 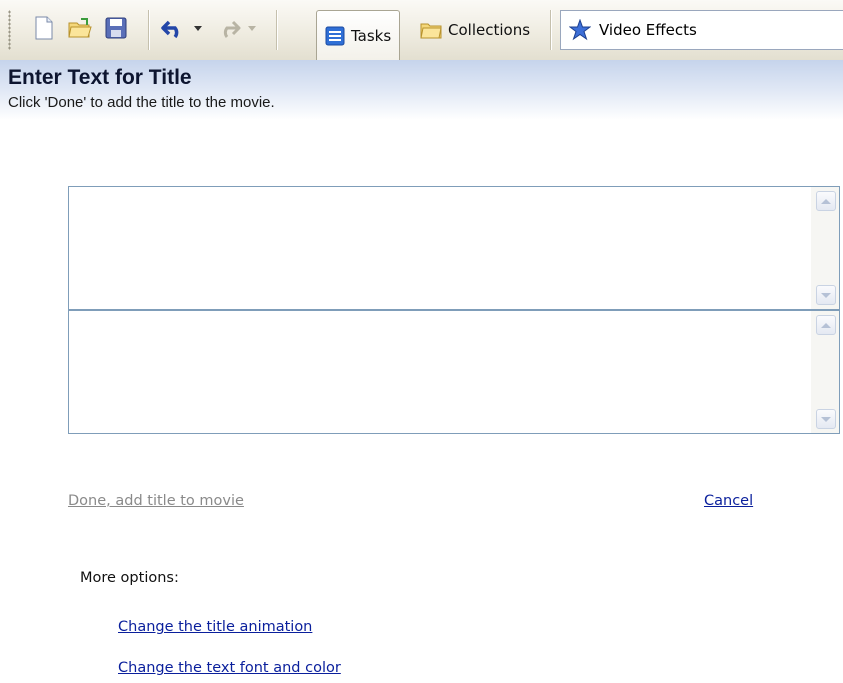 What do you see at coordinates (454, 317) in the screenshot?
I see `subtitle-text-value` at bounding box center [454, 317].